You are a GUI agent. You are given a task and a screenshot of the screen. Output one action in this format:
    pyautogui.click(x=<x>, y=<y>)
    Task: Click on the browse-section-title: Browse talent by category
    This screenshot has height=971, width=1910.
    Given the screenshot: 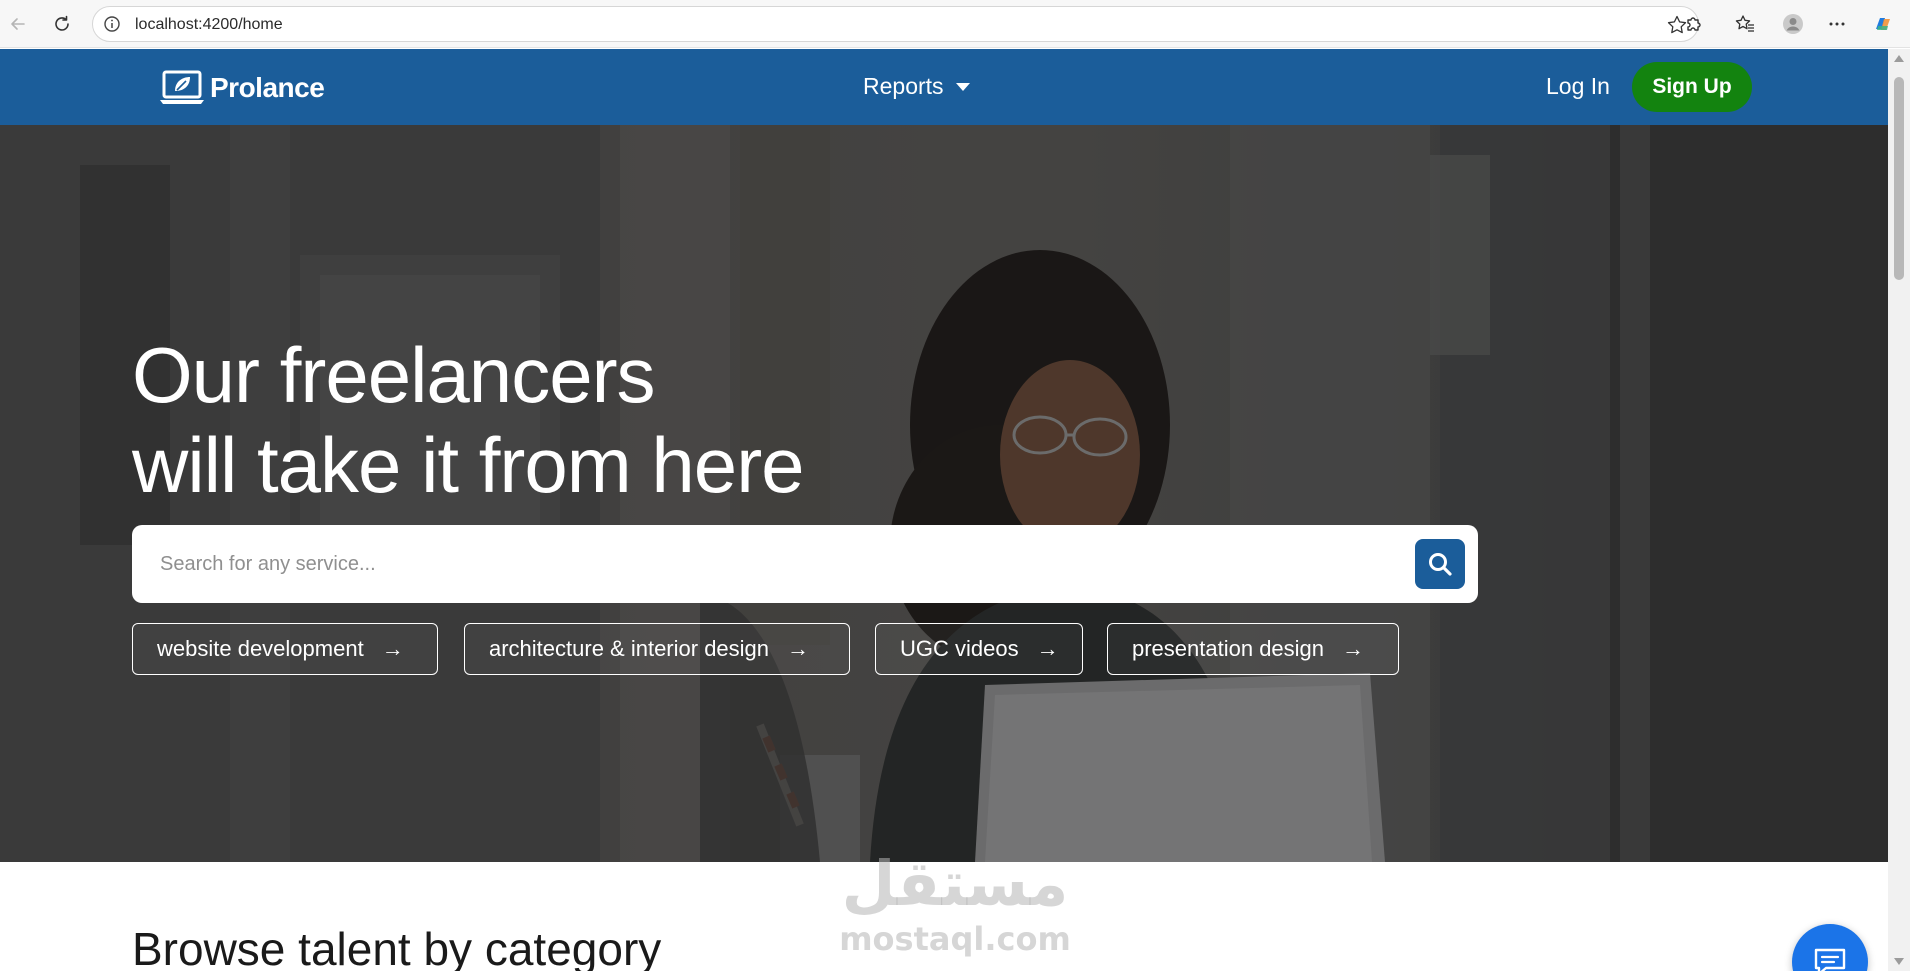 What is the action you would take?
    pyautogui.click(x=397, y=947)
    